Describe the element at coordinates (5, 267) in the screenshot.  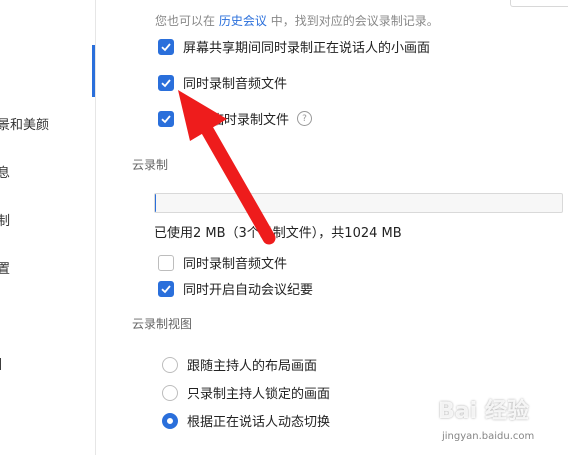
I see `sidebar-item-settings: 置` at that location.